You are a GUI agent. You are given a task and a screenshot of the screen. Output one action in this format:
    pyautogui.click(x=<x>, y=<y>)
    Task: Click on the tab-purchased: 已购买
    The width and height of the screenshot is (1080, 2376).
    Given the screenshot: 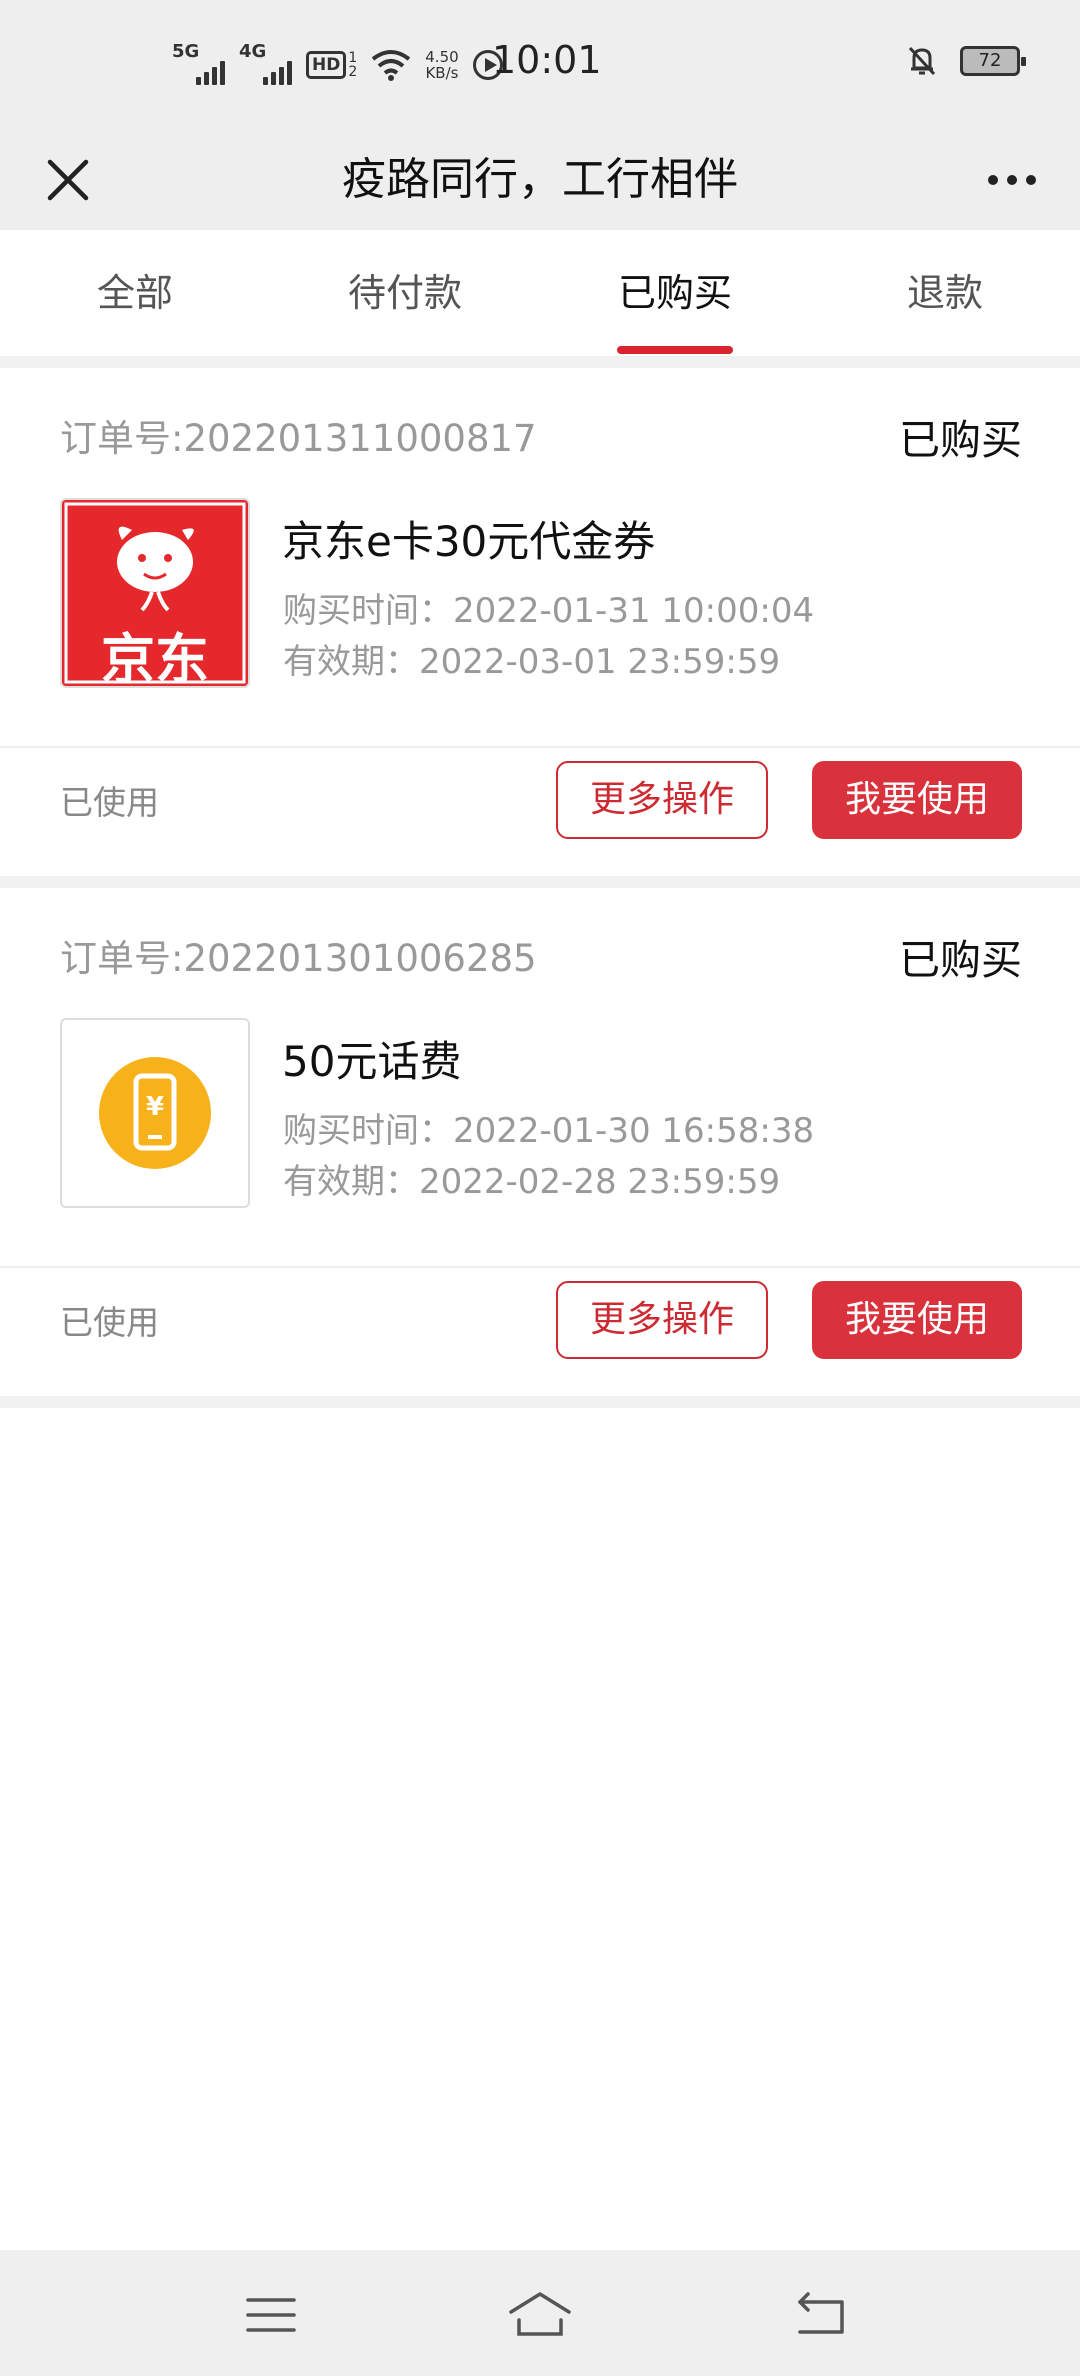 What is the action you would take?
    pyautogui.click(x=675, y=293)
    